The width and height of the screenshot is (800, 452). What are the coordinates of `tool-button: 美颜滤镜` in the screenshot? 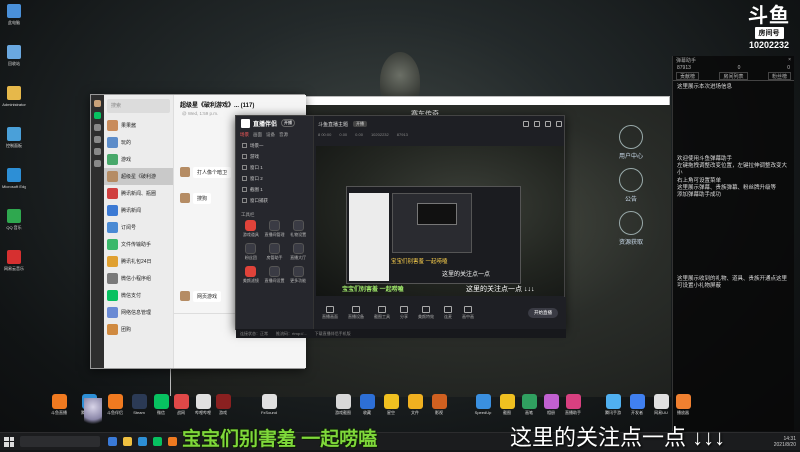 It's located at (251, 275).